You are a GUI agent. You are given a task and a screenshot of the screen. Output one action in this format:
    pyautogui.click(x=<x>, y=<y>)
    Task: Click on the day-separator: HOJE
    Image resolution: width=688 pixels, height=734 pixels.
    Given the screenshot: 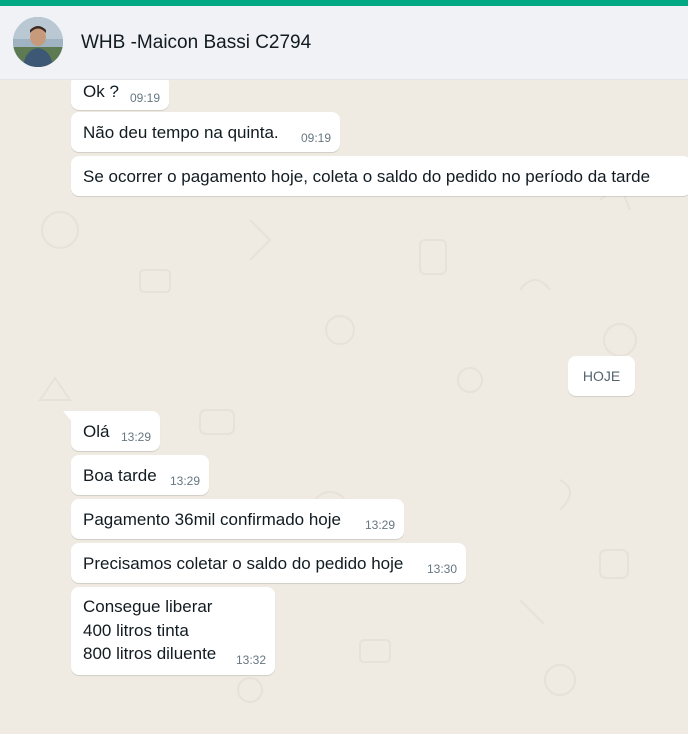 What is the action you would take?
    pyautogui.click(x=601, y=376)
    